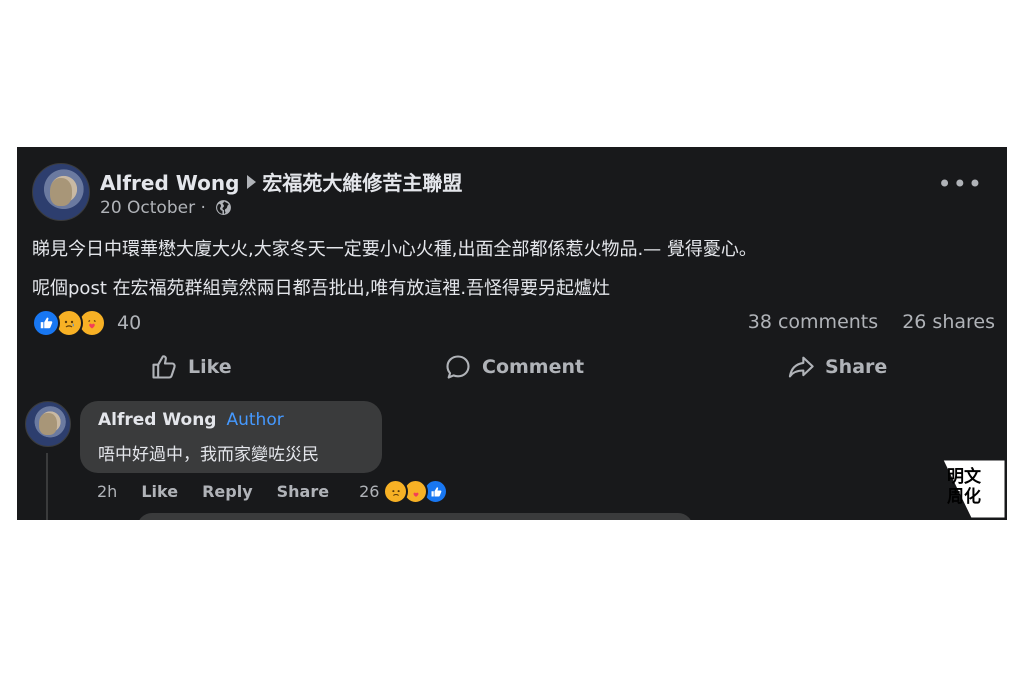 Image resolution: width=1024 pixels, height=683 pixels. What do you see at coordinates (157, 420) in the screenshot?
I see `comment-author-name: Alfred Wong` at bounding box center [157, 420].